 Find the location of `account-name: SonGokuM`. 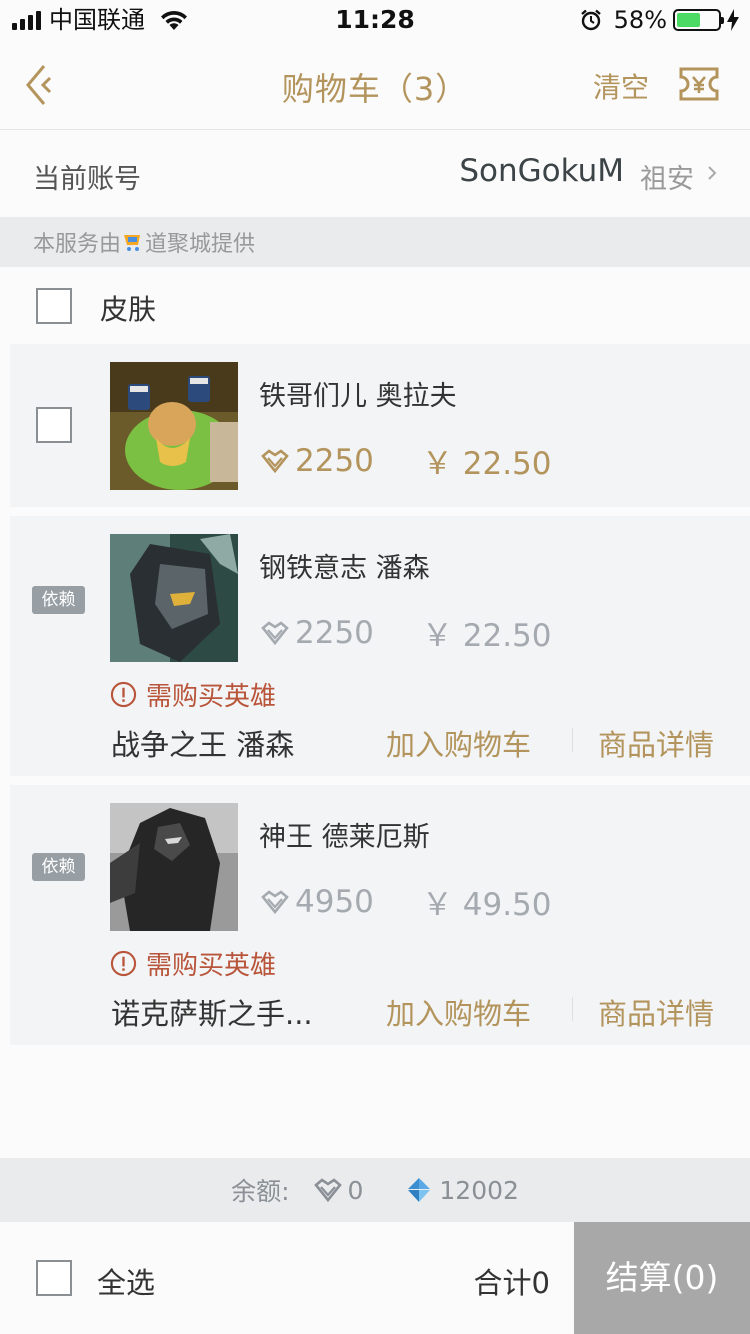

account-name: SonGokuM is located at coordinates (541, 171).